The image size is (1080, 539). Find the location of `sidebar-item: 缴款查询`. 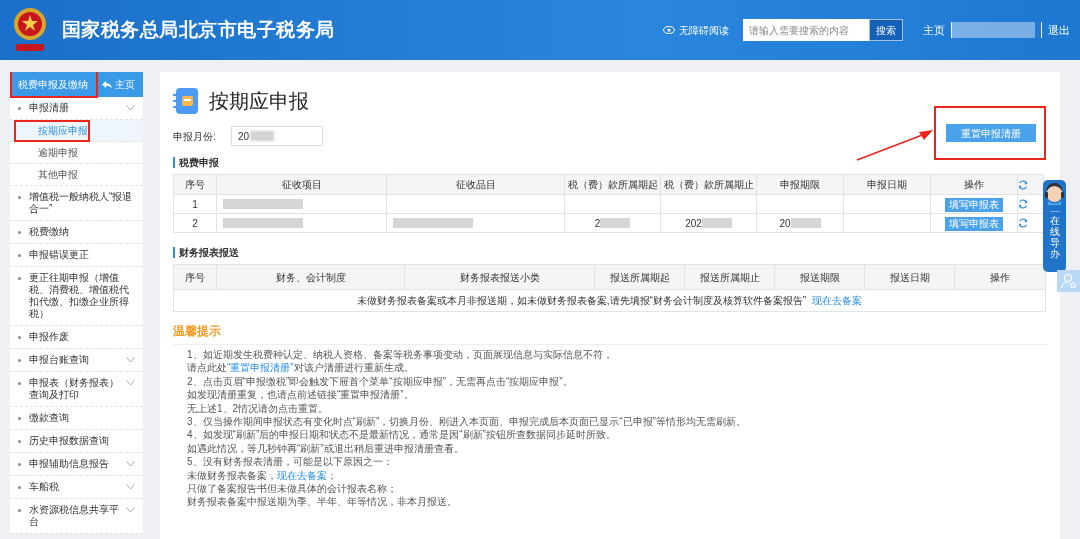

sidebar-item: 缴款查询 is located at coordinates (76, 418).